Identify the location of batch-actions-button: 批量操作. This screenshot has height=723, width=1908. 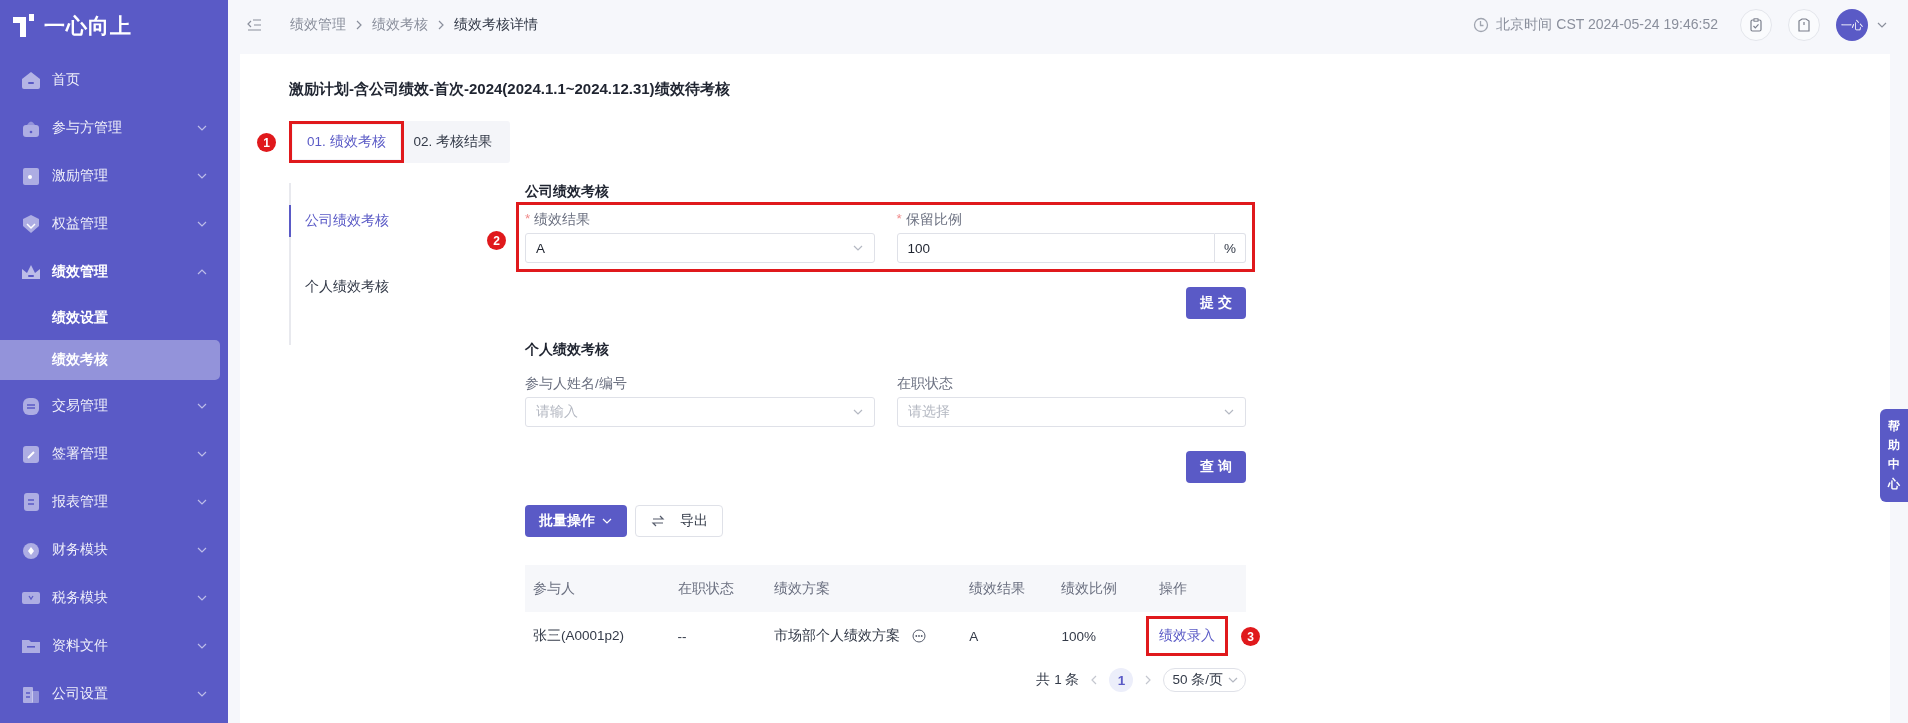
(576, 521).